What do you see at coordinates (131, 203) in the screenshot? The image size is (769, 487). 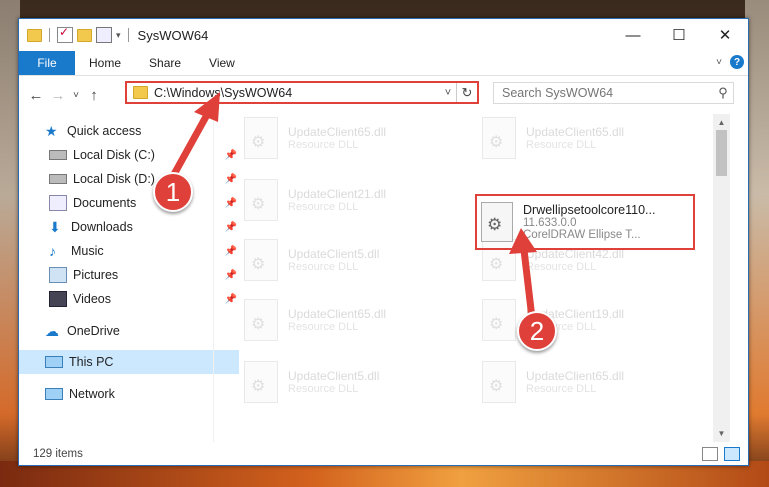 I see `sidebar-item-documents: Documents 📌` at bounding box center [131, 203].